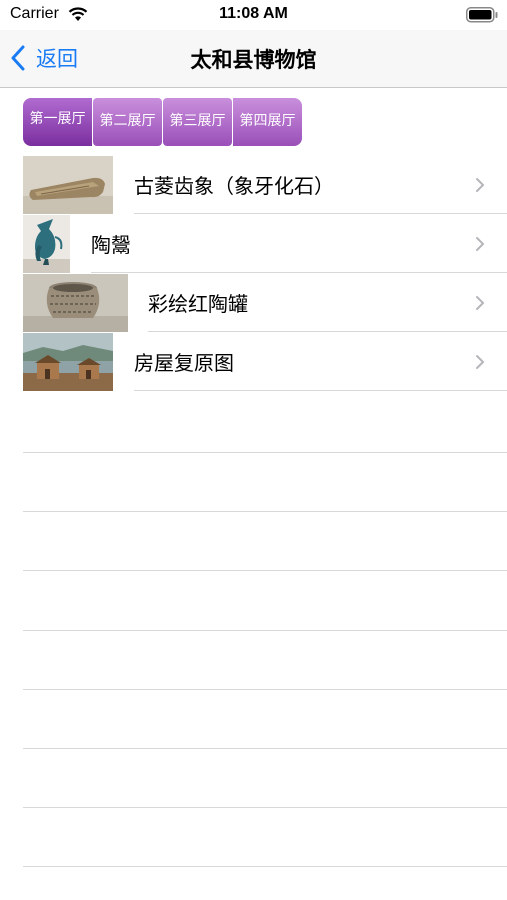 Image resolution: width=507 pixels, height=900 pixels. What do you see at coordinates (265, 361) in the screenshot?
I see `exhibit-row: 房屋复原图` at bounding box center [265, 361].